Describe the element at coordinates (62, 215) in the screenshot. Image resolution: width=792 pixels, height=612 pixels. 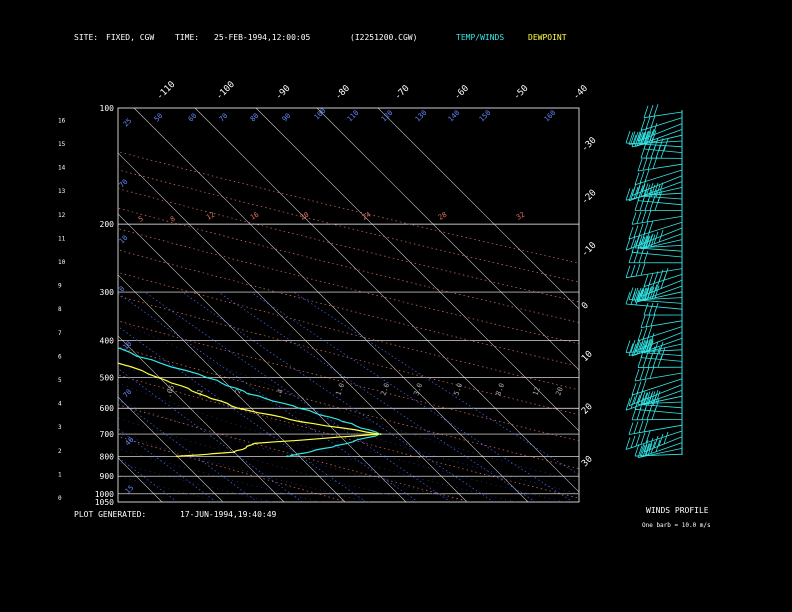
I see `height-tick-label: 12` at that location.